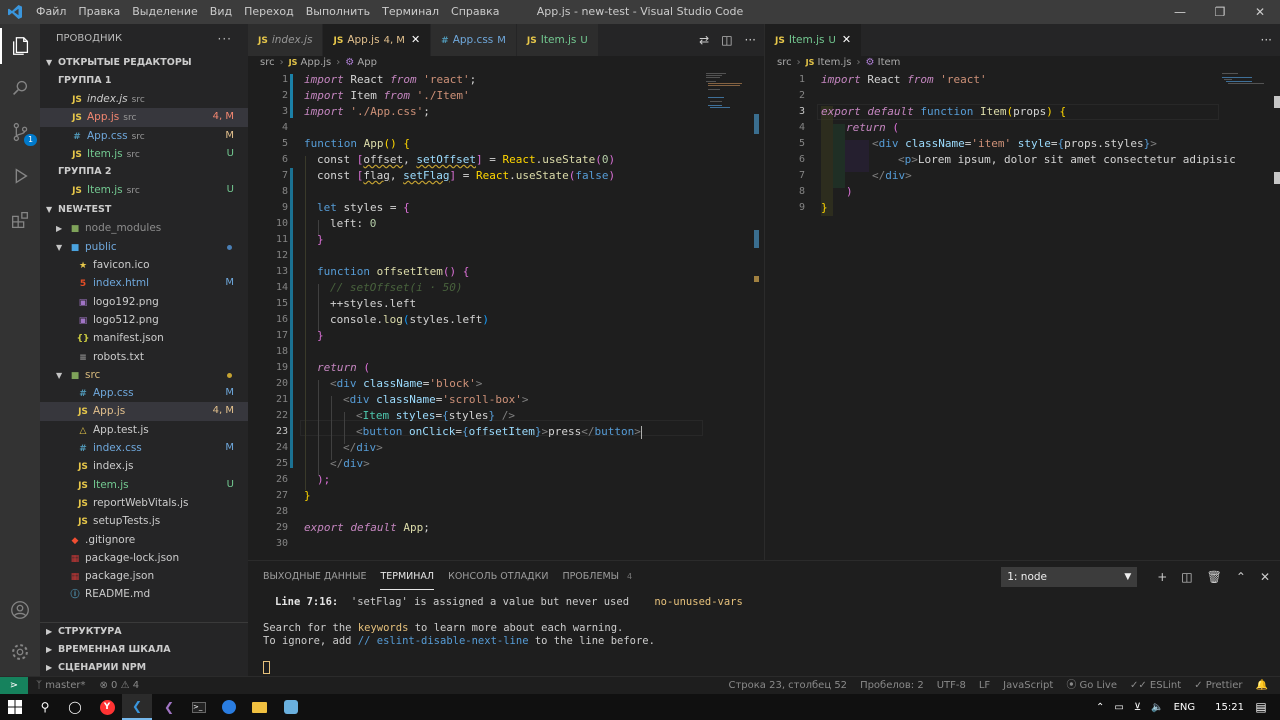  Describe the element at coordinates (144, 136) in the screenshot. I see `open-editor-app-css: # App.css src M` at that location.